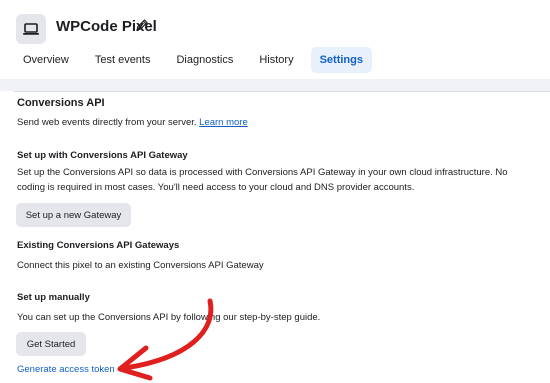  I want to click on section-divider, so click(275, 85).